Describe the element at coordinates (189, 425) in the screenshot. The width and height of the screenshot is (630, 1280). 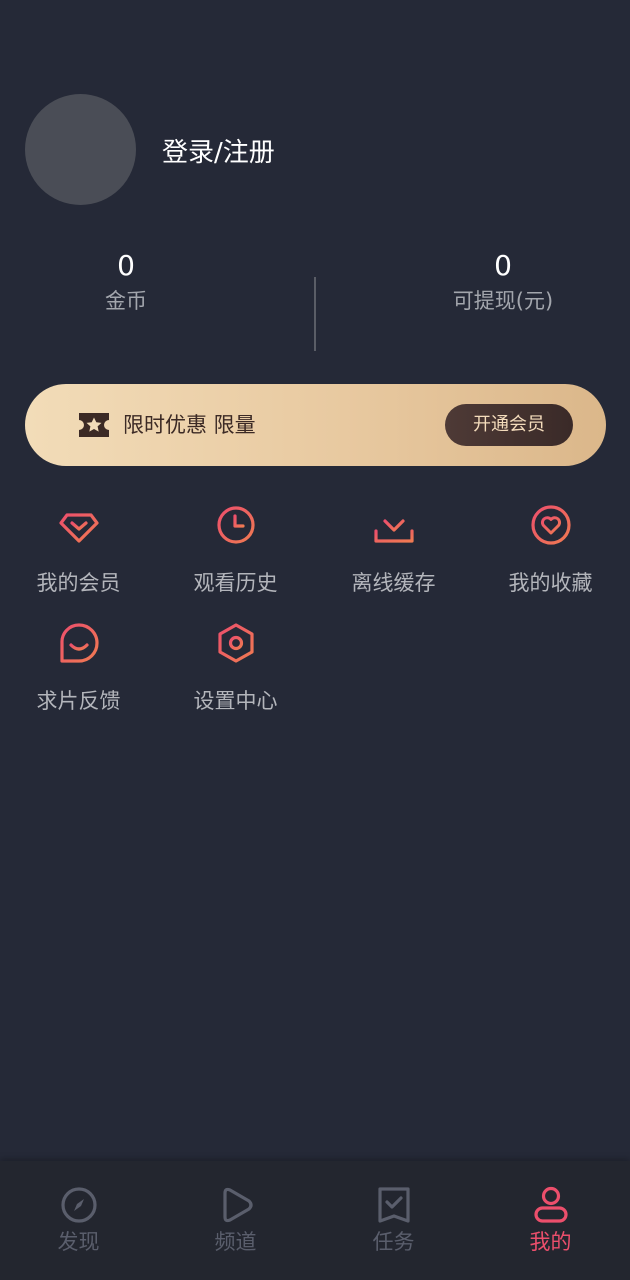
I see `vip-promo-text: 限时优惠 限量` at that location.